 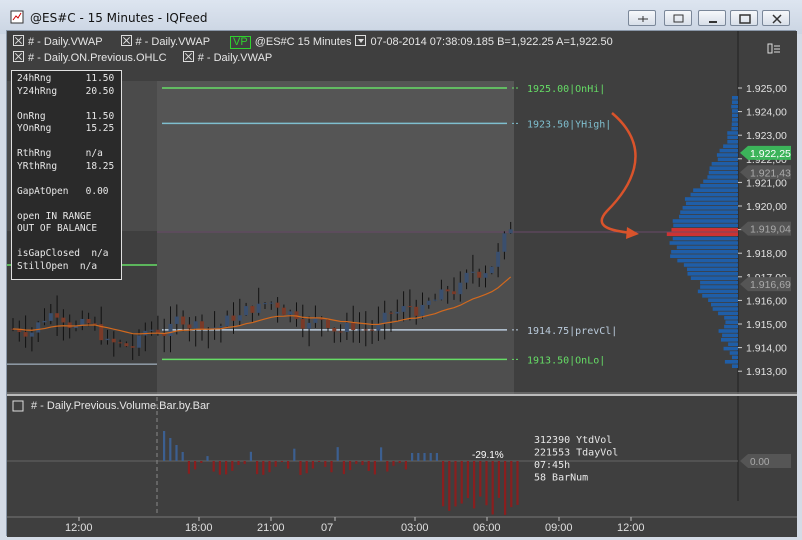 What do you see at coordinates (240, 42) in the screenshot?
I see `vp-badge: VP` at bounding box center [240, 42].